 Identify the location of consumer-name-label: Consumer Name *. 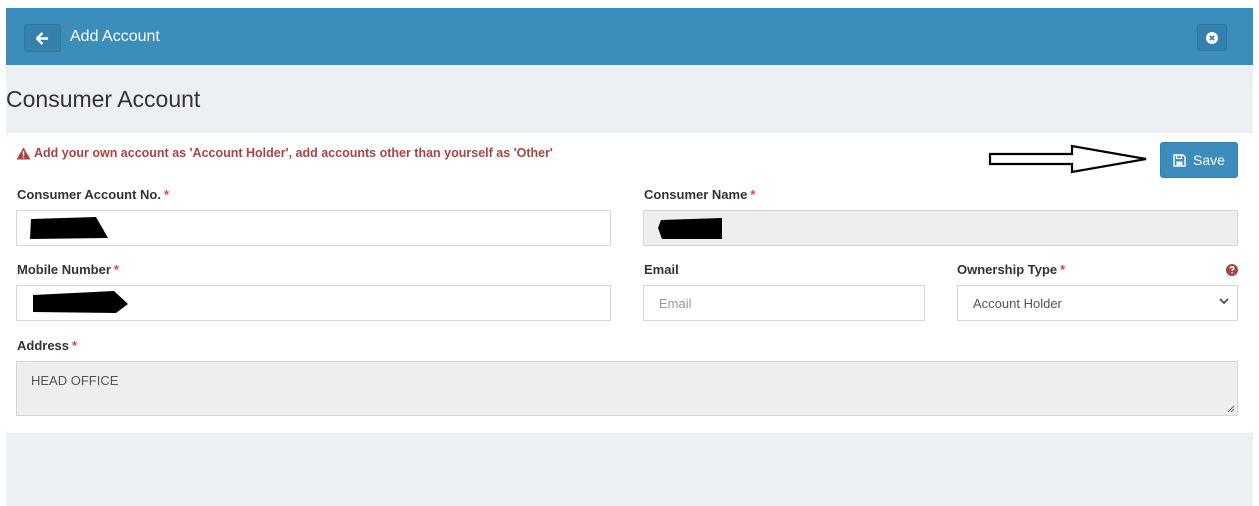
(700, 194).